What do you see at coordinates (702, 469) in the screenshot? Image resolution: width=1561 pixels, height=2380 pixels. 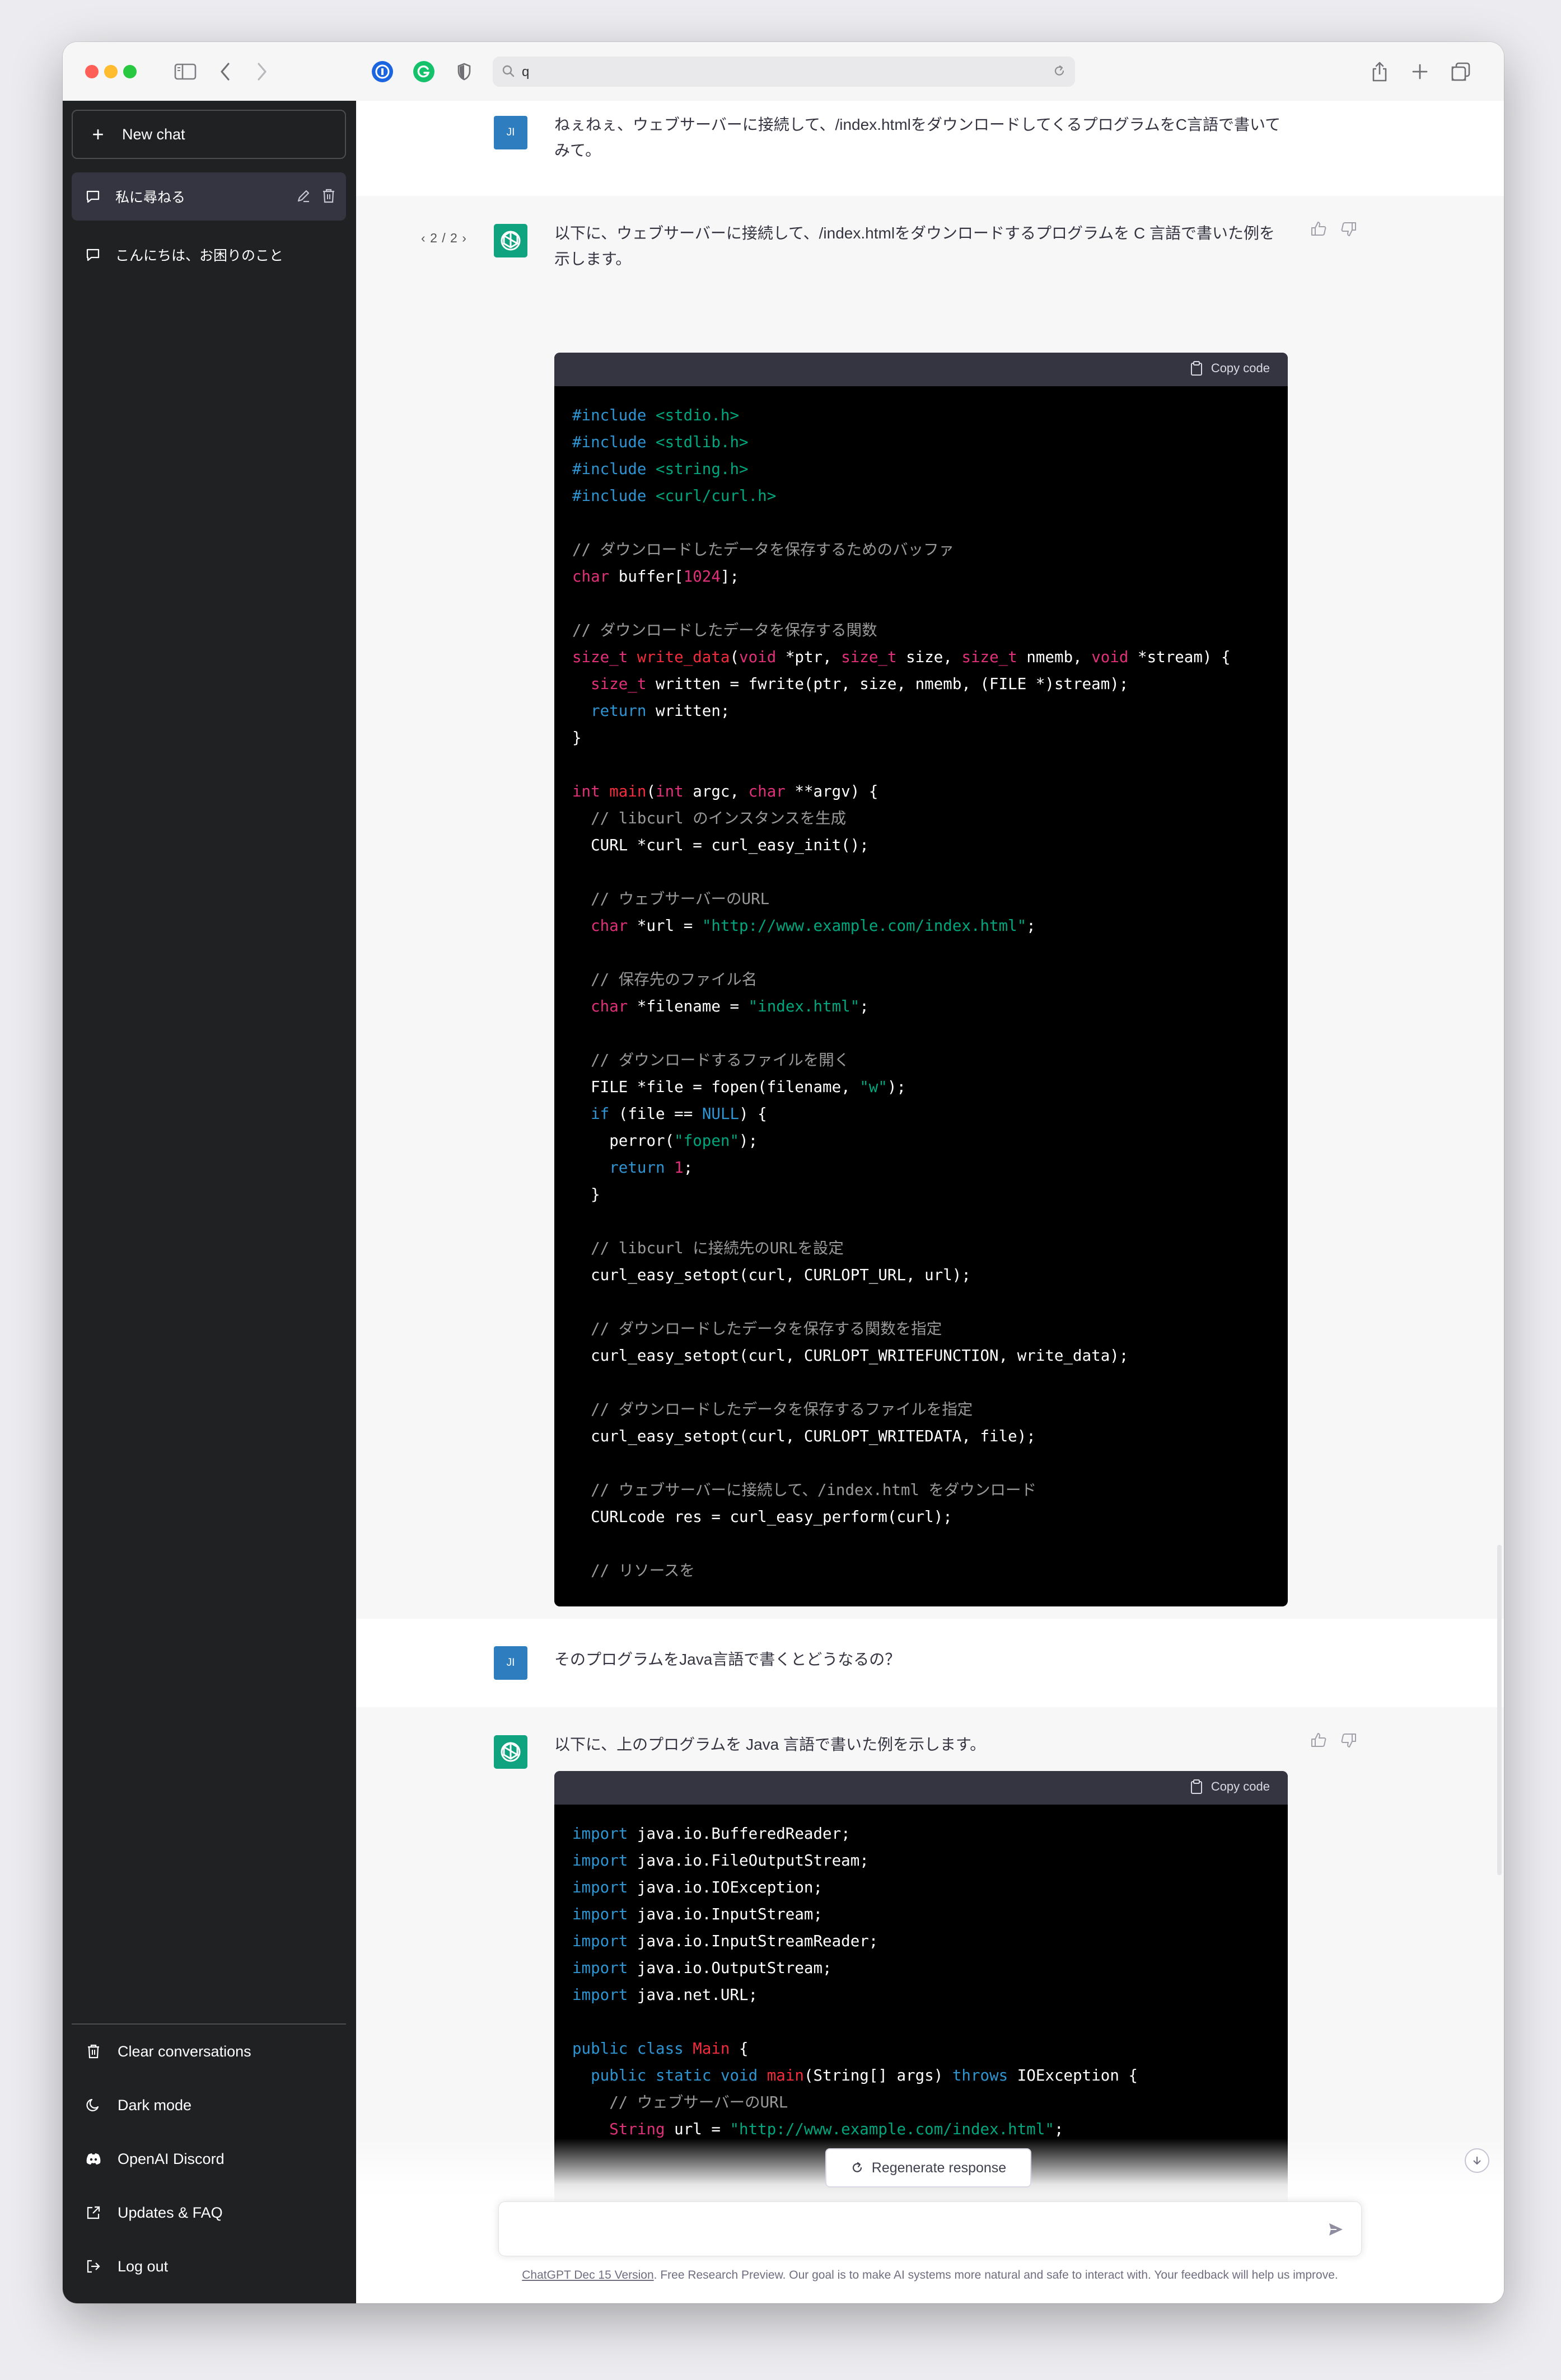 I see `code-token: <string.h>` at bounding box center [702, 469].